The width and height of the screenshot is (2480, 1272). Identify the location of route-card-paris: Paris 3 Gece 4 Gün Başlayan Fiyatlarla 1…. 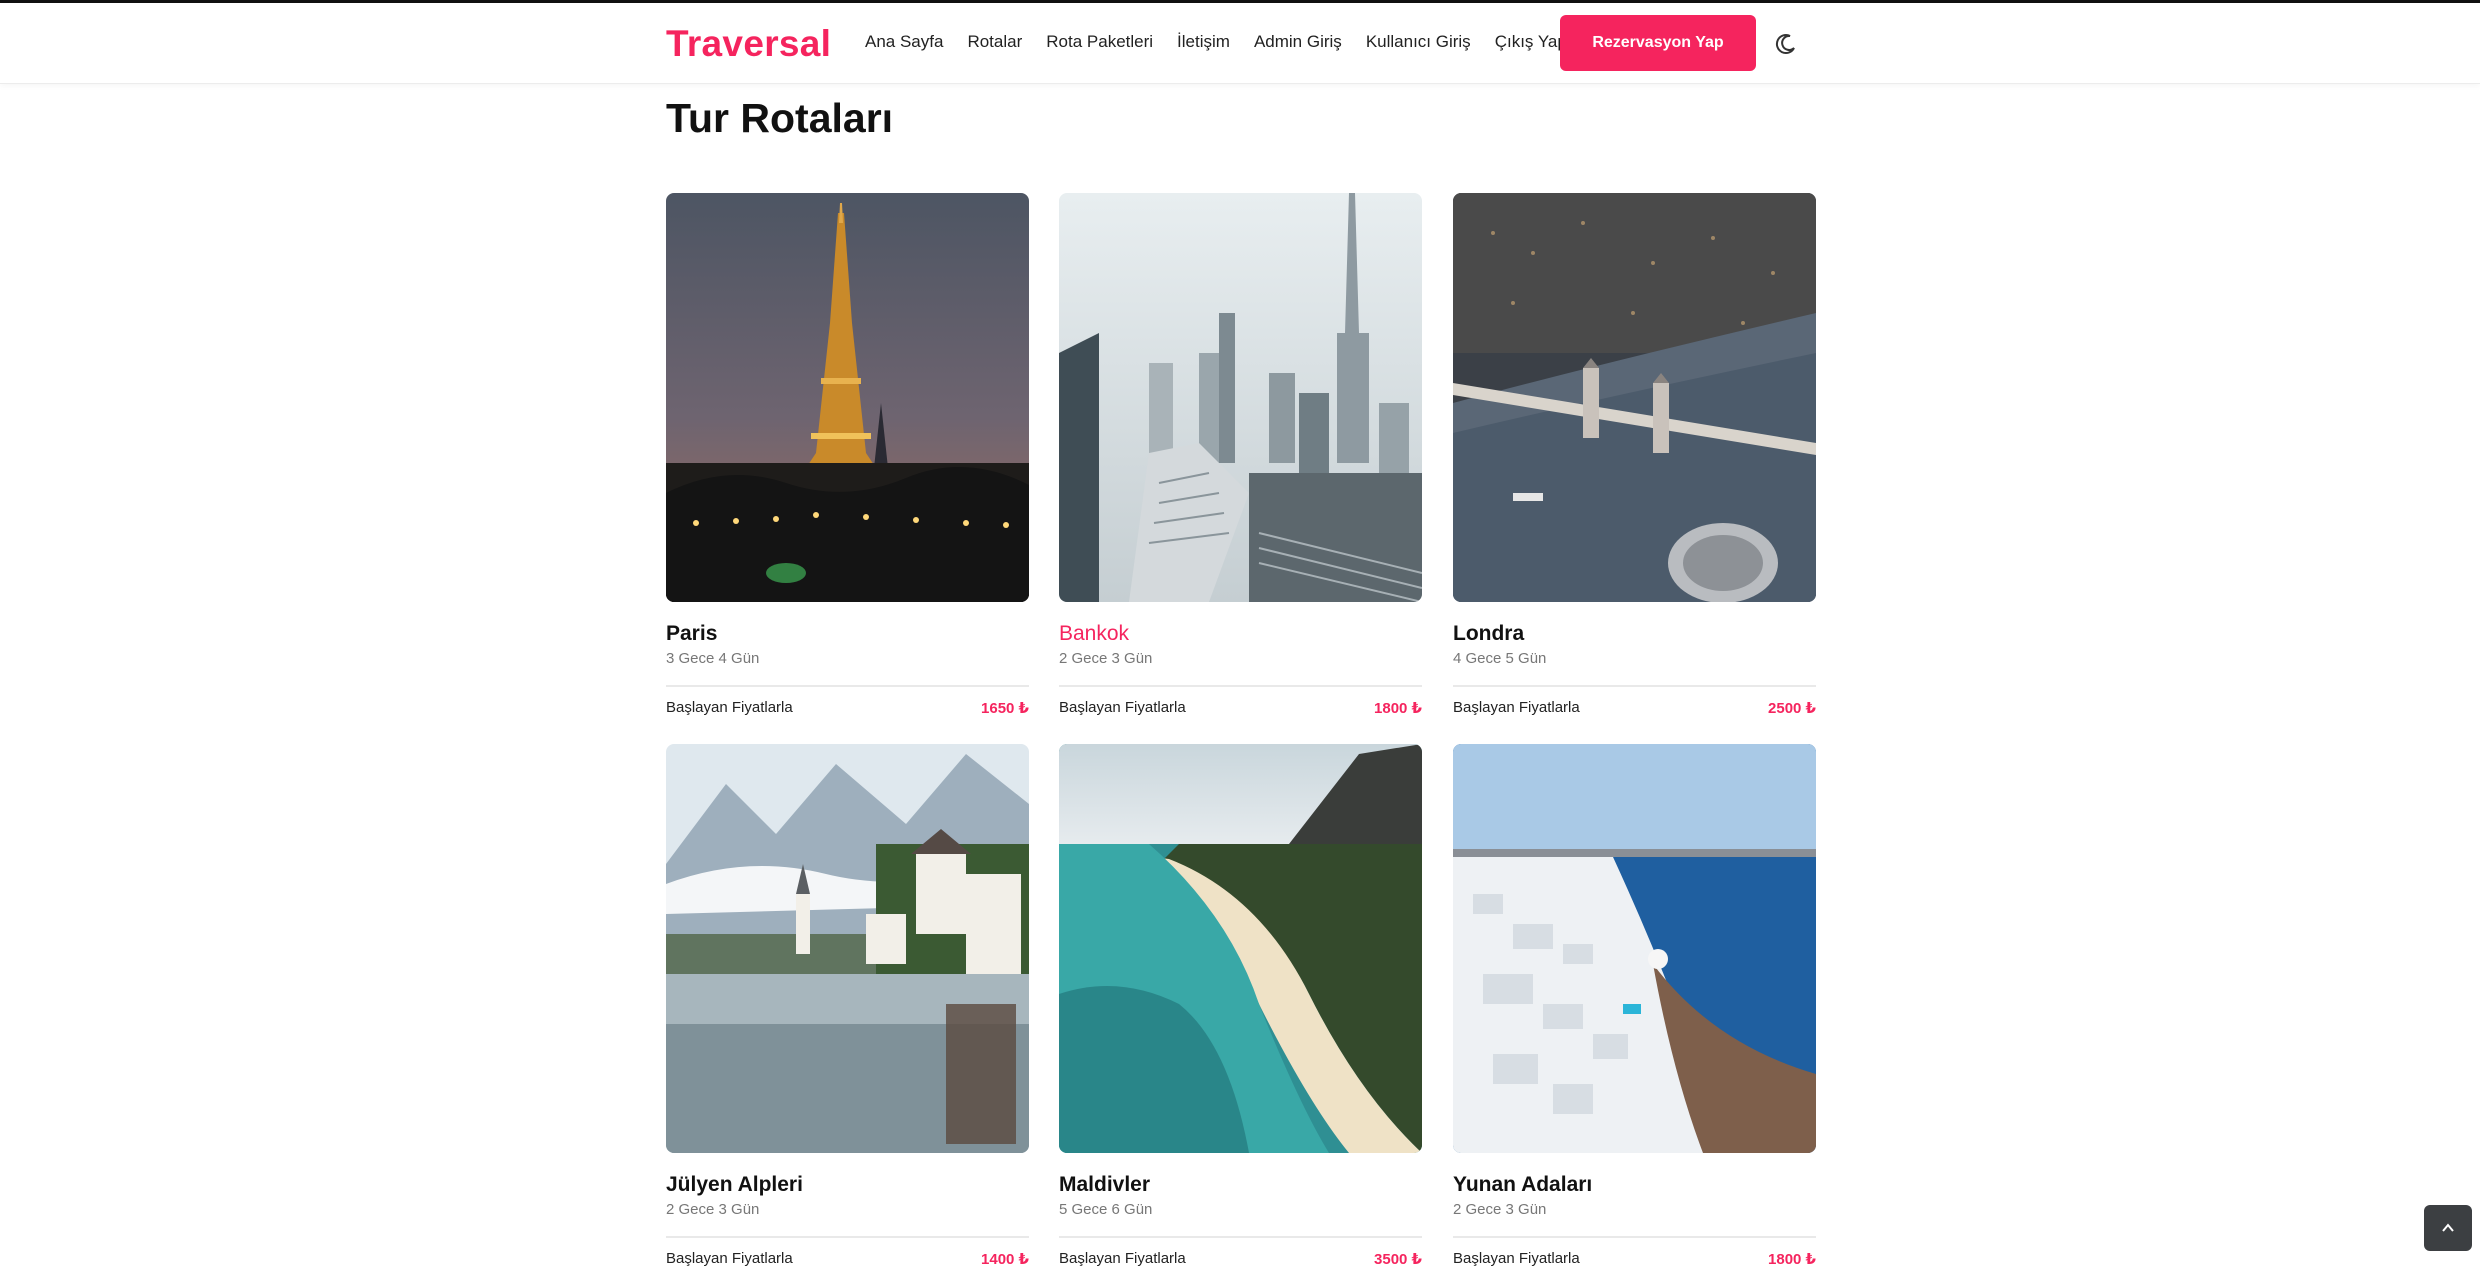
(847, 455).